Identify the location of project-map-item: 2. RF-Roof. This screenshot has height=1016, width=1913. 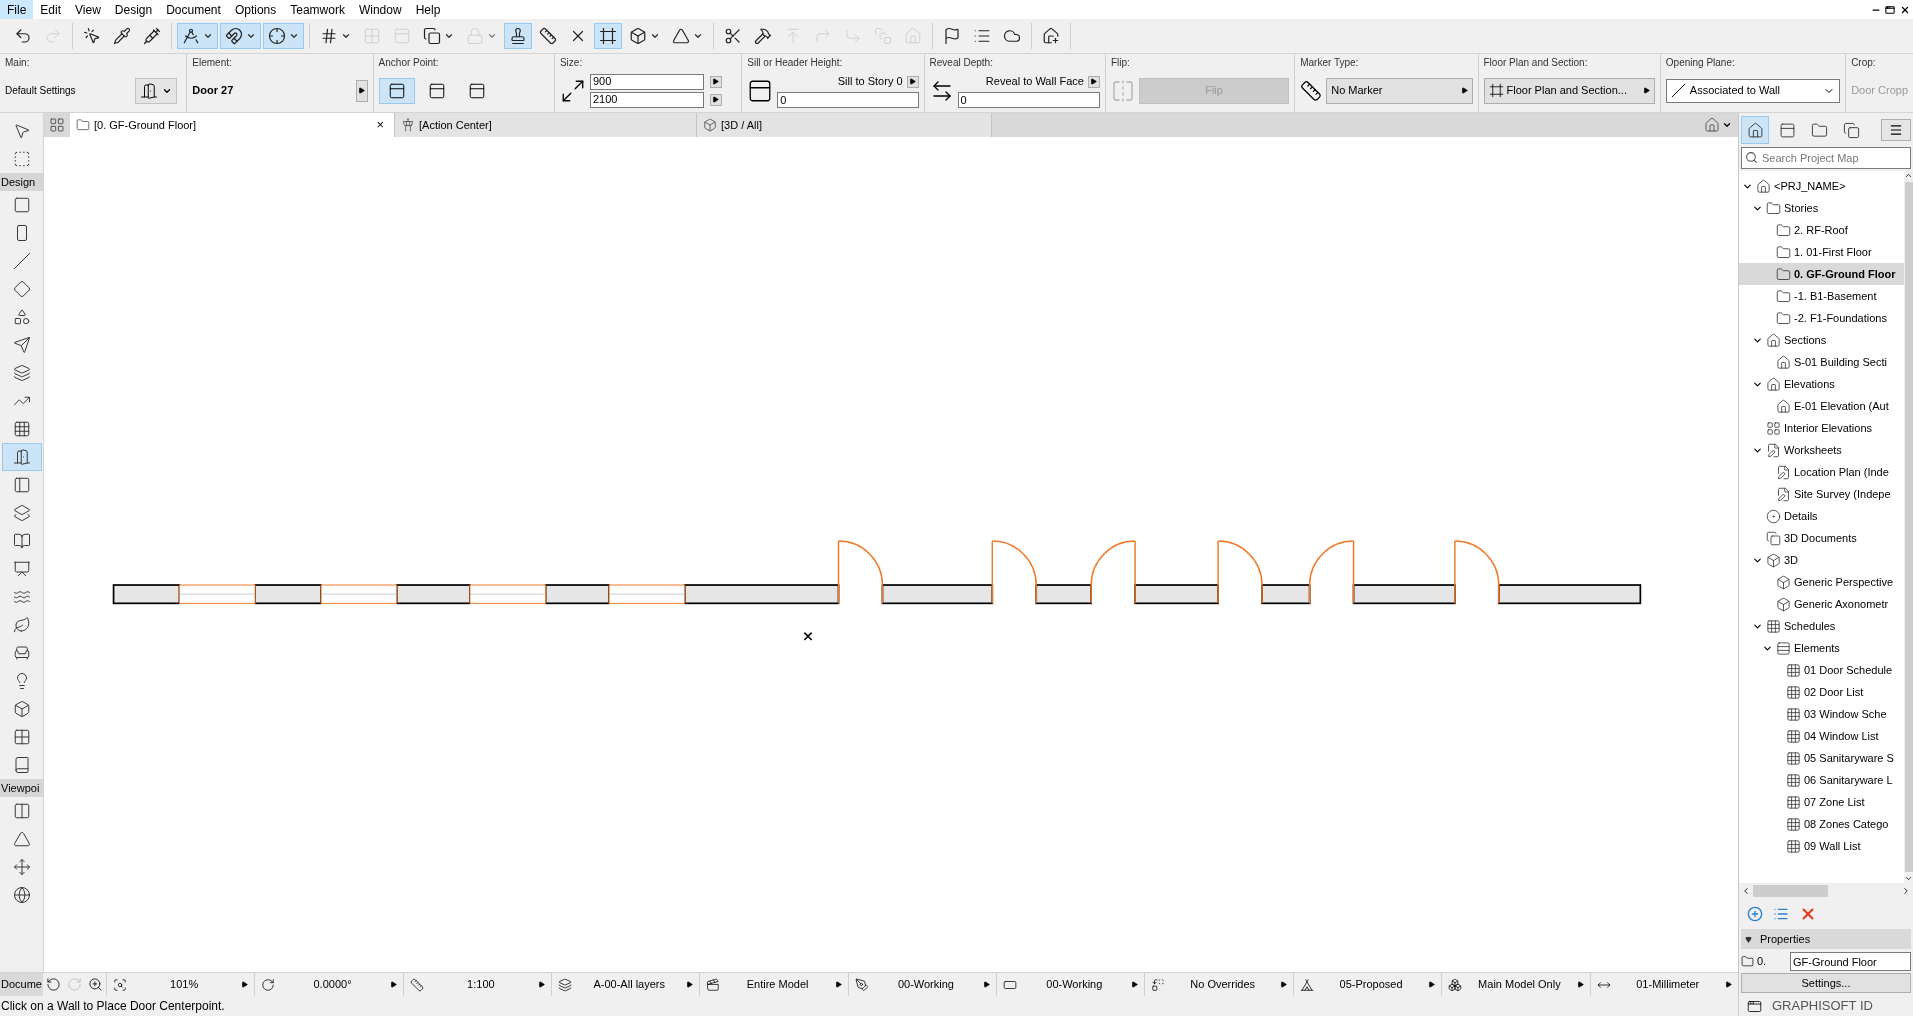
(1821, 230).